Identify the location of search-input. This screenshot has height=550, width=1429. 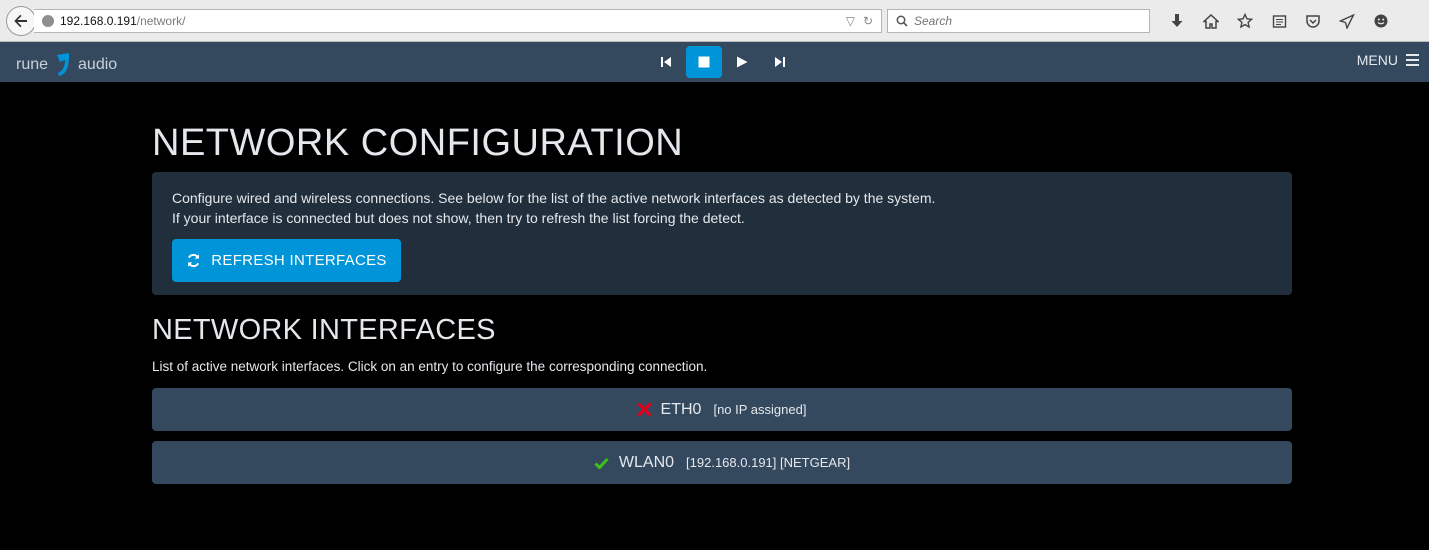
(1024, 21).